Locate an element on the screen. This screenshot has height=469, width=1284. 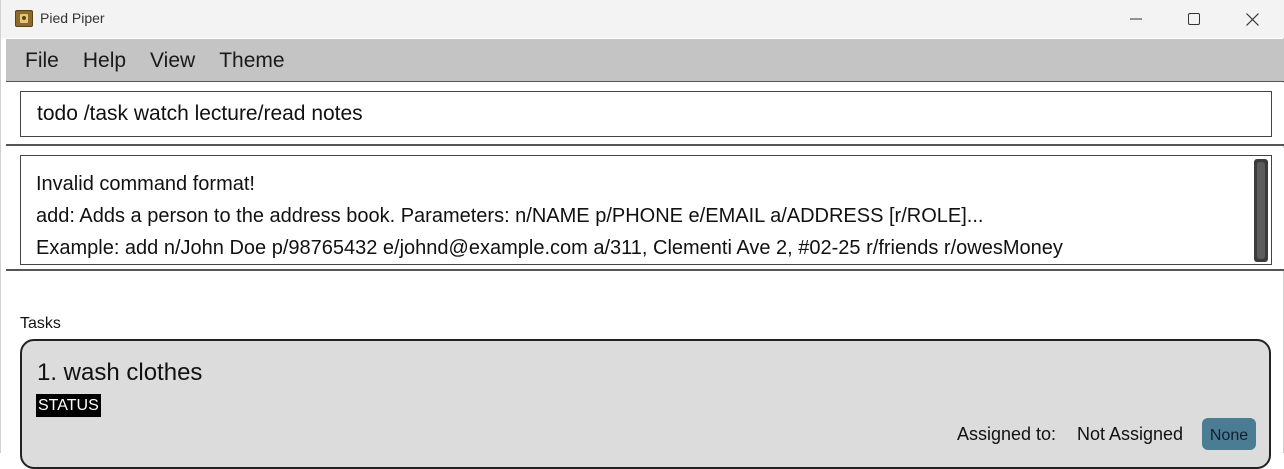
window-title: Pied Piper is located at coordinates (72, 18).